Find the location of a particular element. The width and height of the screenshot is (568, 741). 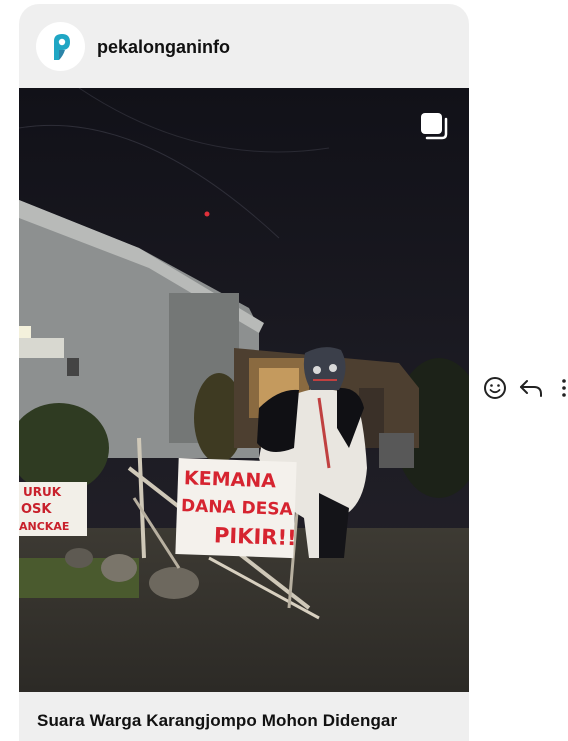

avatar is located at coordinates (60, 46).